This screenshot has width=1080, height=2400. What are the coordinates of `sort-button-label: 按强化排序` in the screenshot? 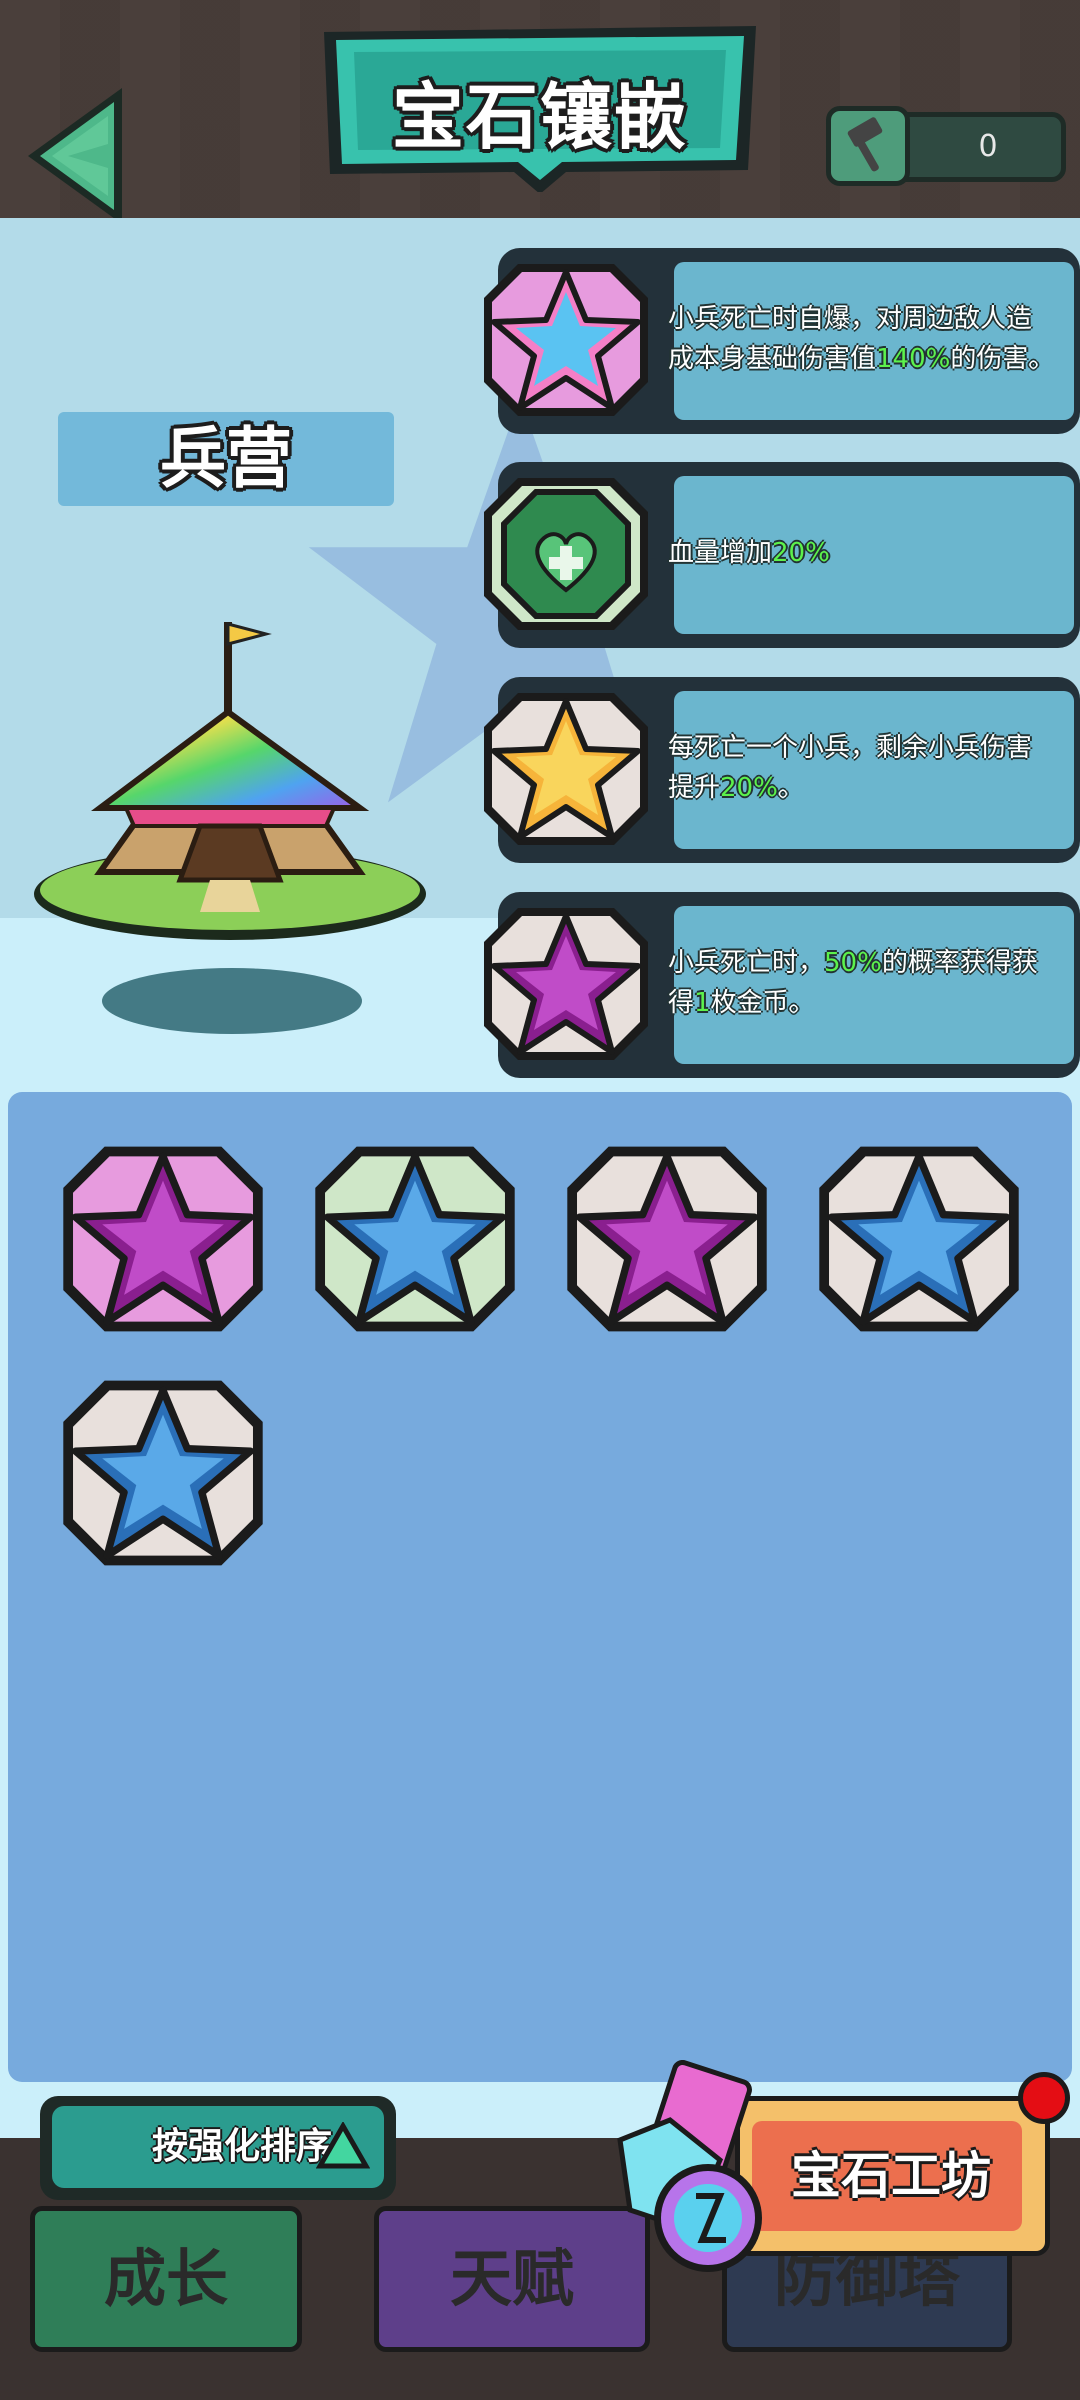 It's located at (192, 2147).